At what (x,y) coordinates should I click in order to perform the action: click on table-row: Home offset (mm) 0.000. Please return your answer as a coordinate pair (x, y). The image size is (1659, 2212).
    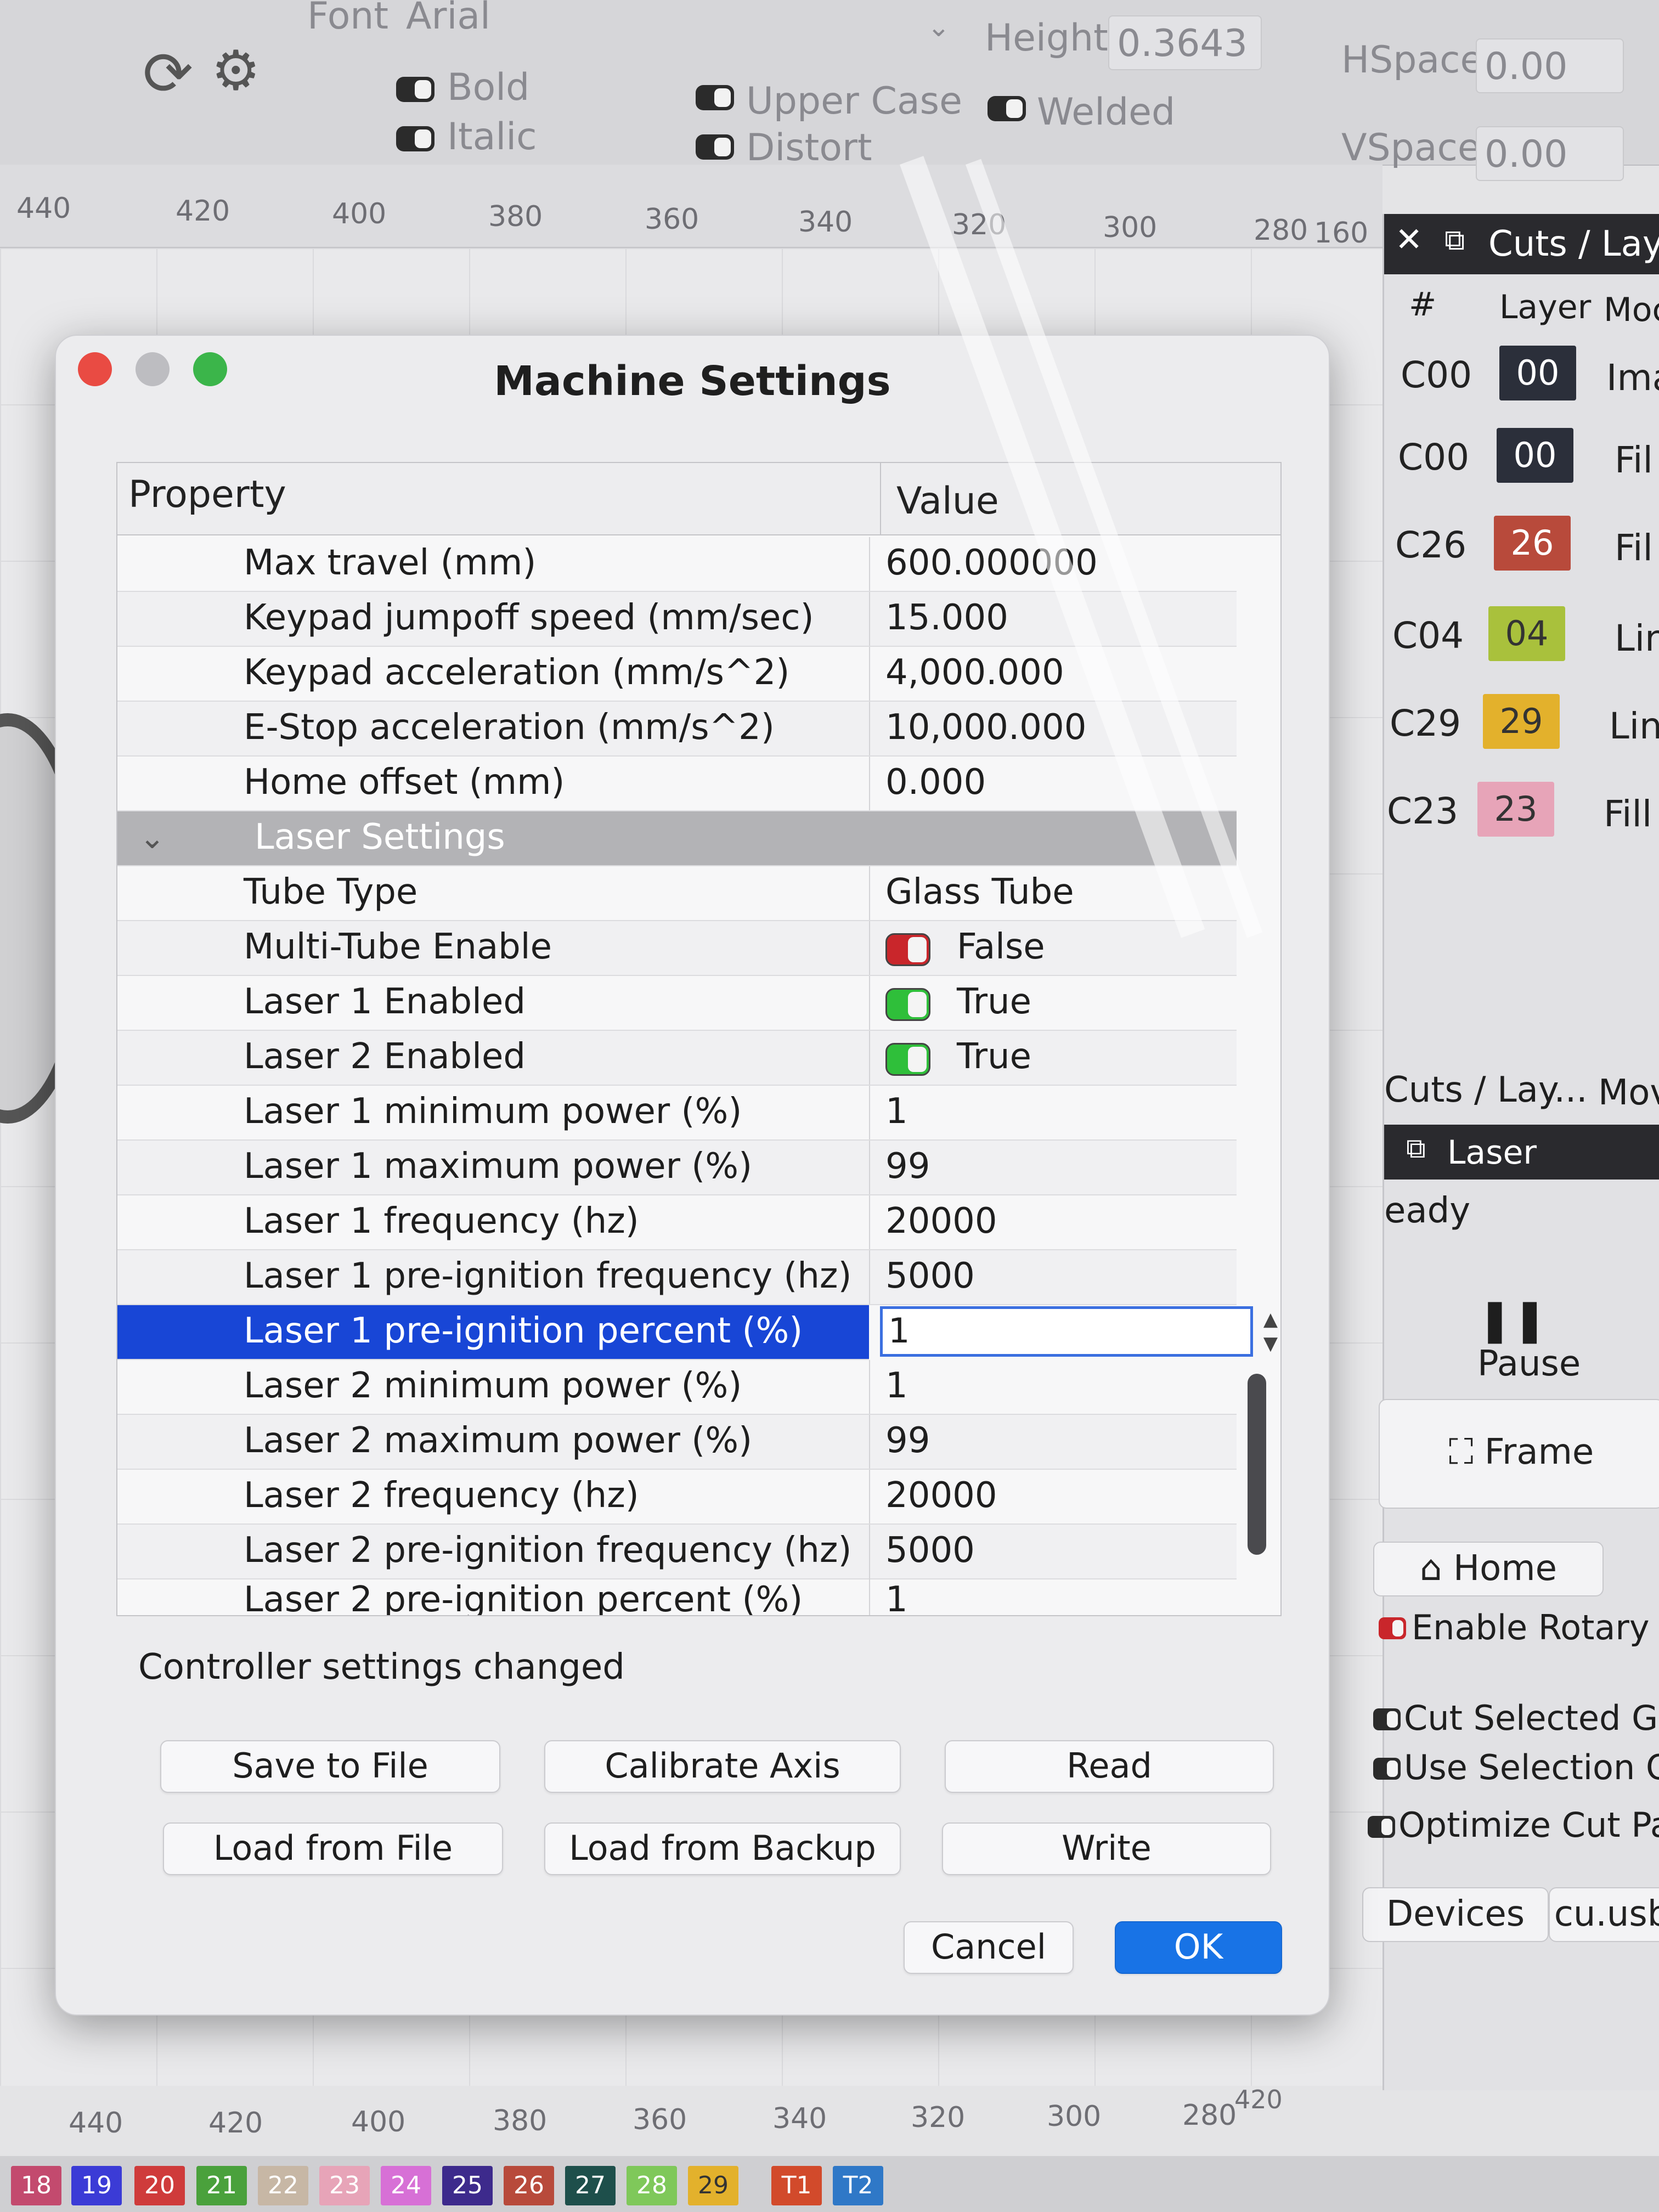
    Looking at the image, I should click on (677, 784).